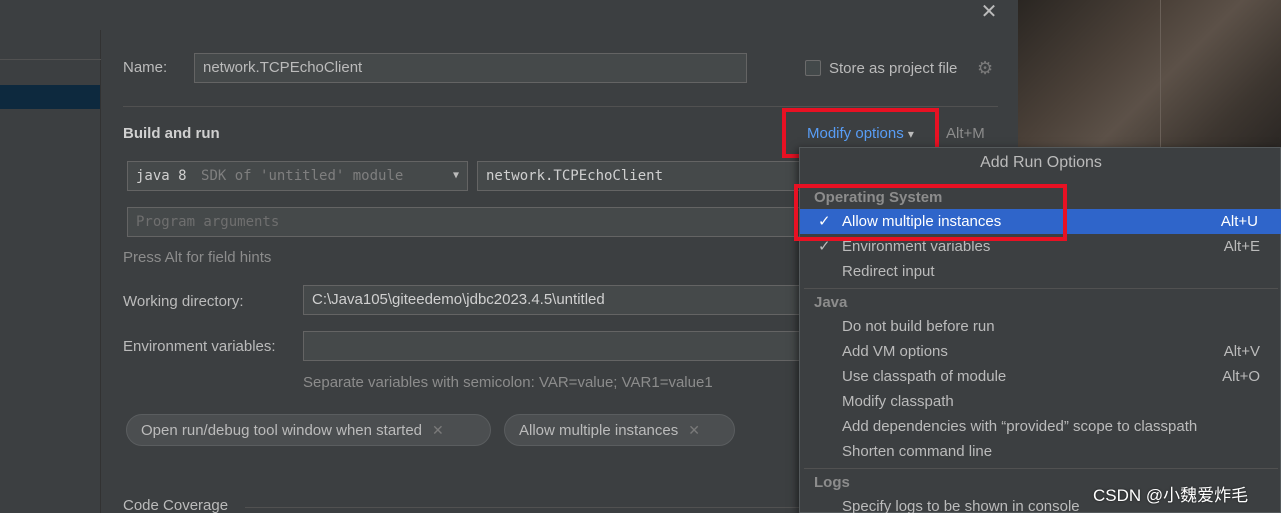  What do you see at coordinates (282, 430) in the screenshot?
I see `chip-label: Open run/debug tool window when started` at bounding box center [282, 430].